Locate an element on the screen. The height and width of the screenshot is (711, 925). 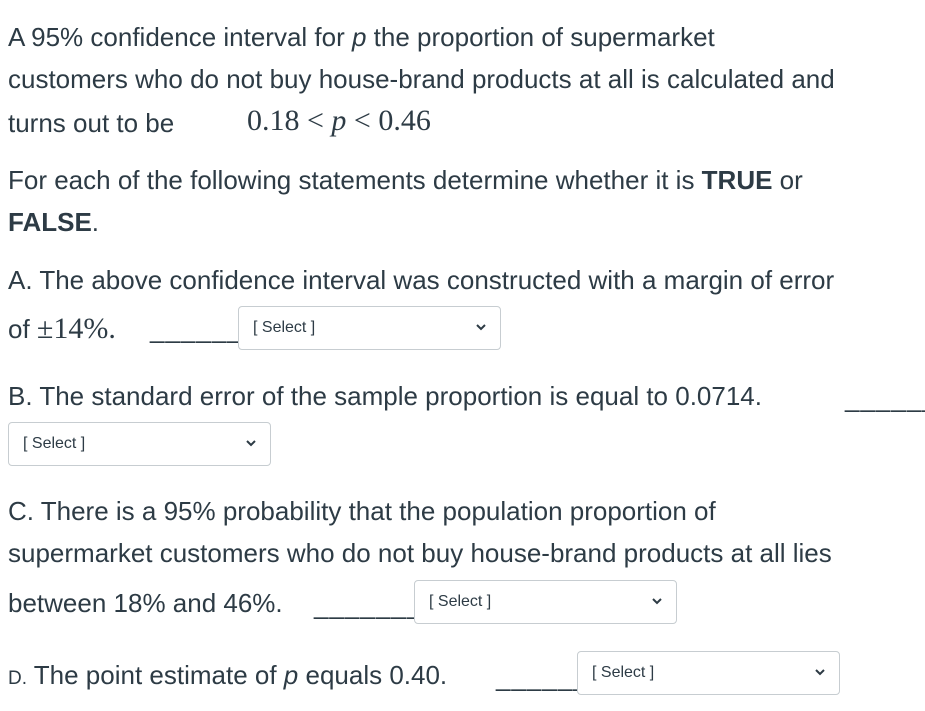
interval-low: 0.18 < is located at coordinates (289, 120).